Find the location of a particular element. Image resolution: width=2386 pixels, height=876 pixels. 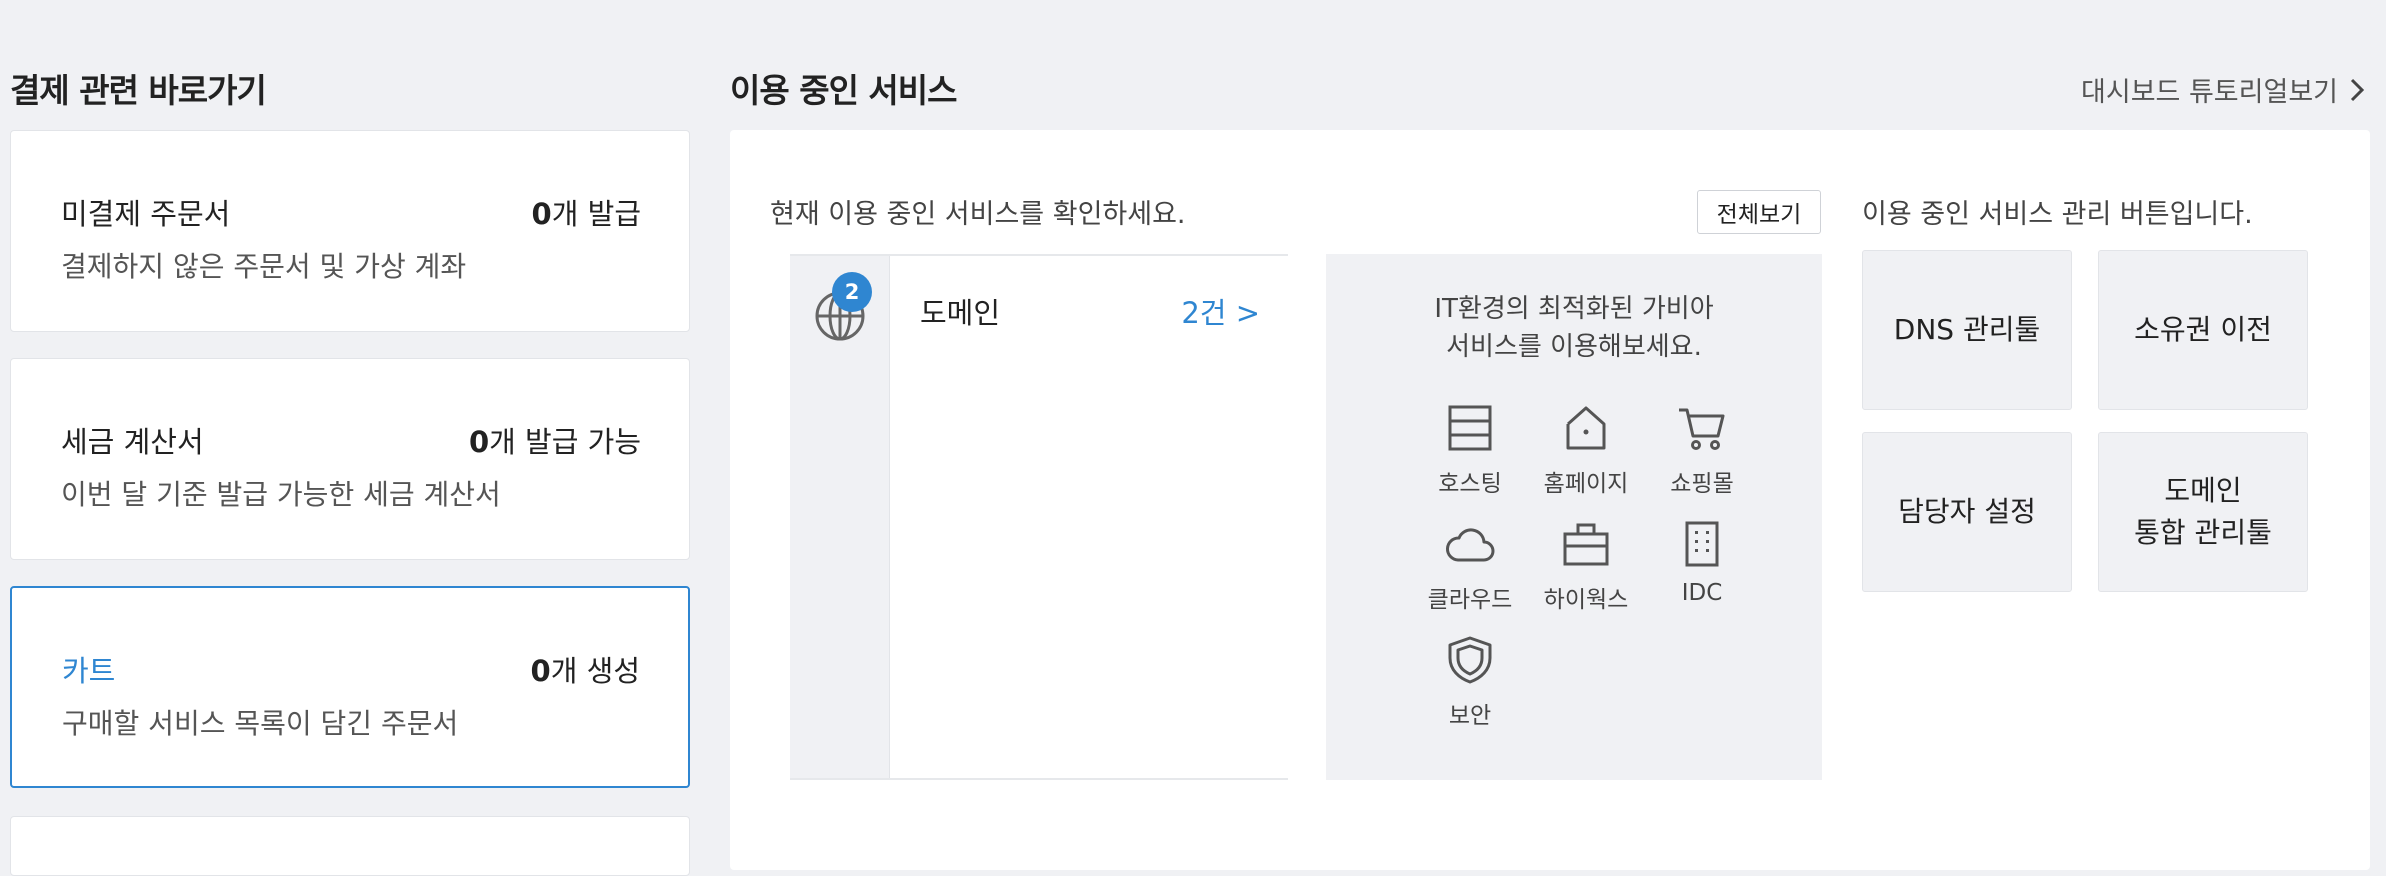

service-icon-column: 2 is located at coordinates (840, 517).